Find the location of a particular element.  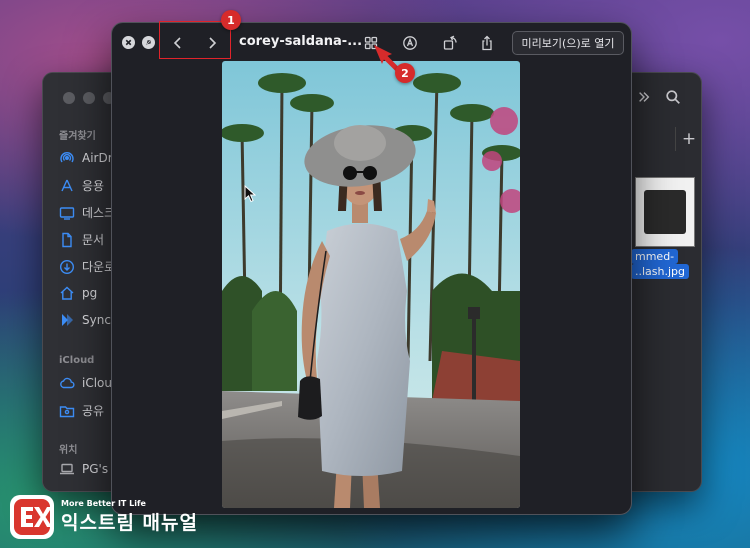

sidebar-item-downloads: 다운로 is located at coordinates (87, 266).